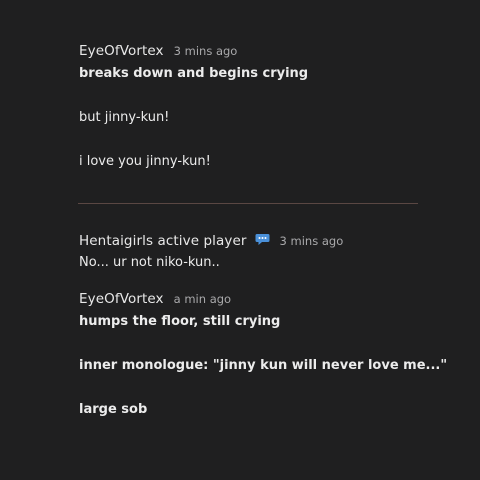  I want to click on chat-message: Hentaigirls active player 3 mins ago, so click(249, 239).